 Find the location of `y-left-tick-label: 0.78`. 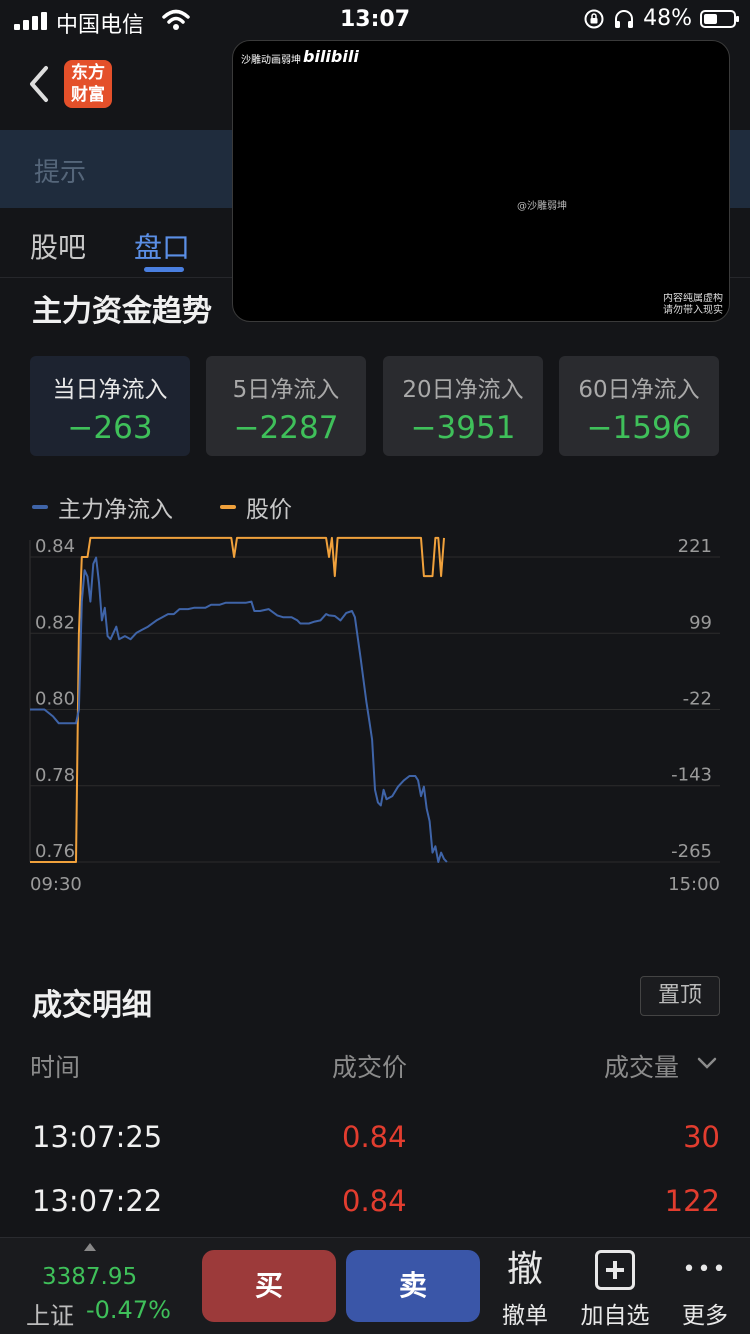

y-left-tick-label: 0.78 is located at coordinates (55, 775).